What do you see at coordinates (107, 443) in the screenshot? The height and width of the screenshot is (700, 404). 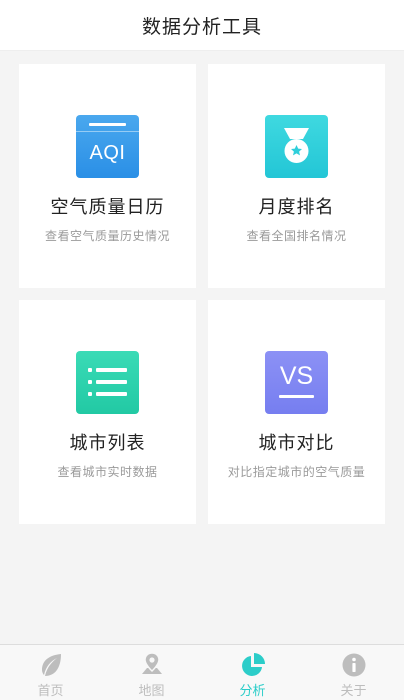 I see `card-title: 城市列表` at bounding box center [107, 443].